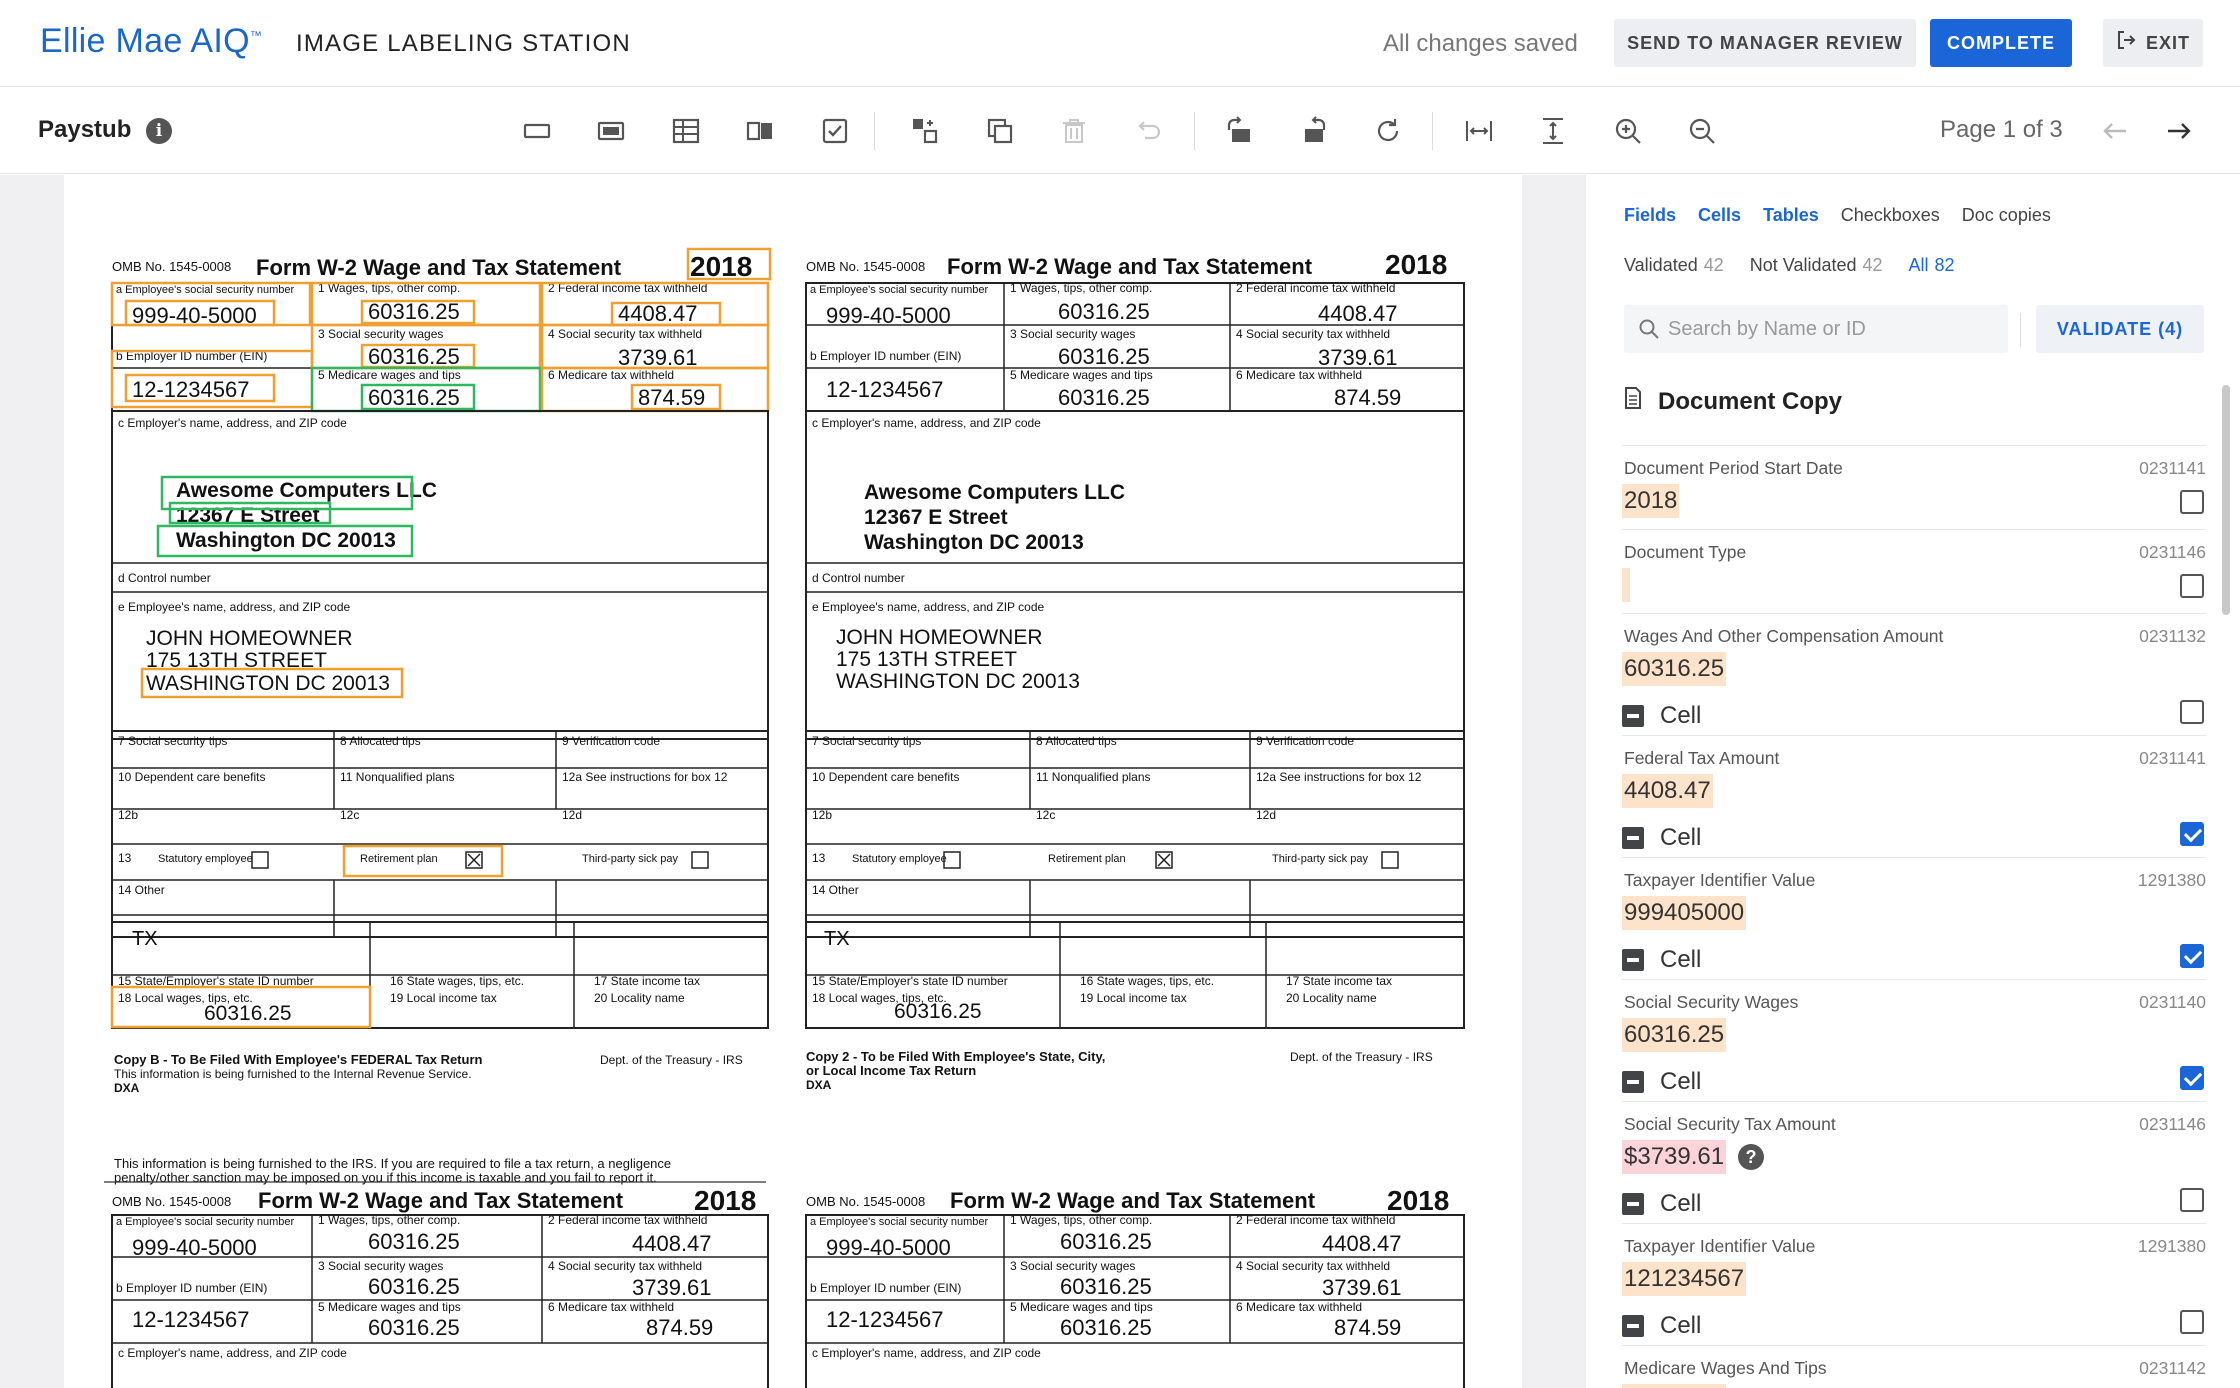 This screenshot has width=2240, height=1388. Describe the element at coordinates (1702, 758) in the screenshot. I see `field-name: Federal Tax Amount` at that location.